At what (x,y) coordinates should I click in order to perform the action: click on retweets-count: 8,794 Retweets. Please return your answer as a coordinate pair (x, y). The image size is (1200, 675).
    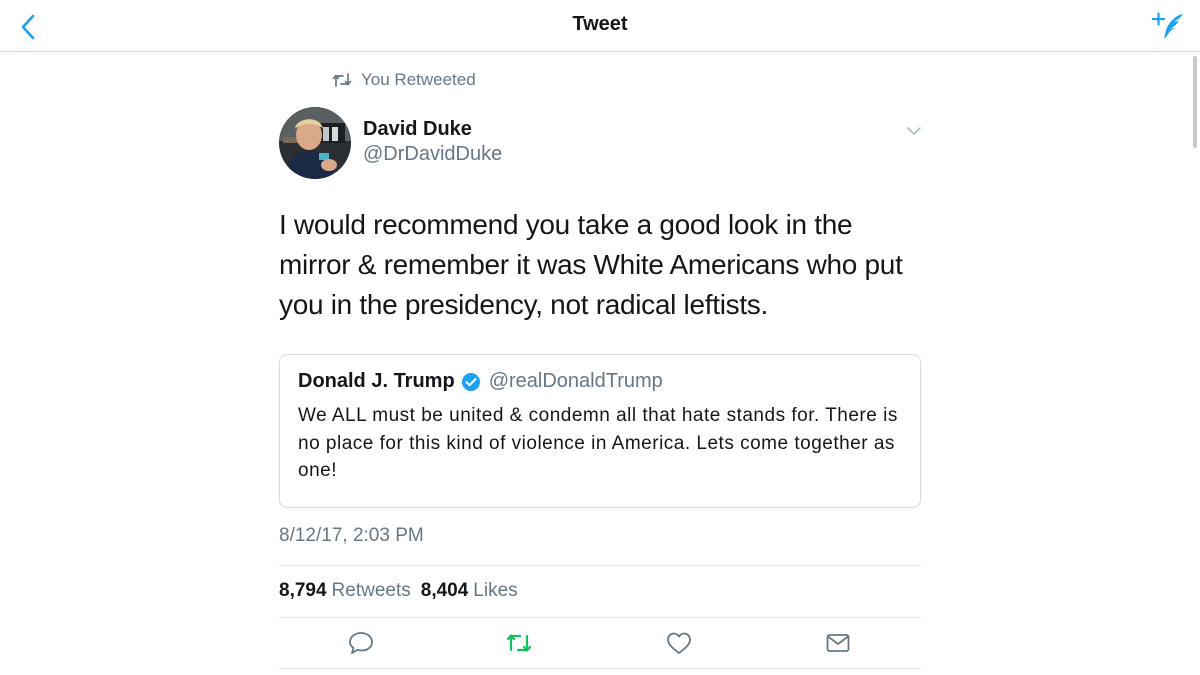
    Looking at the image, I should click on (345, 591).